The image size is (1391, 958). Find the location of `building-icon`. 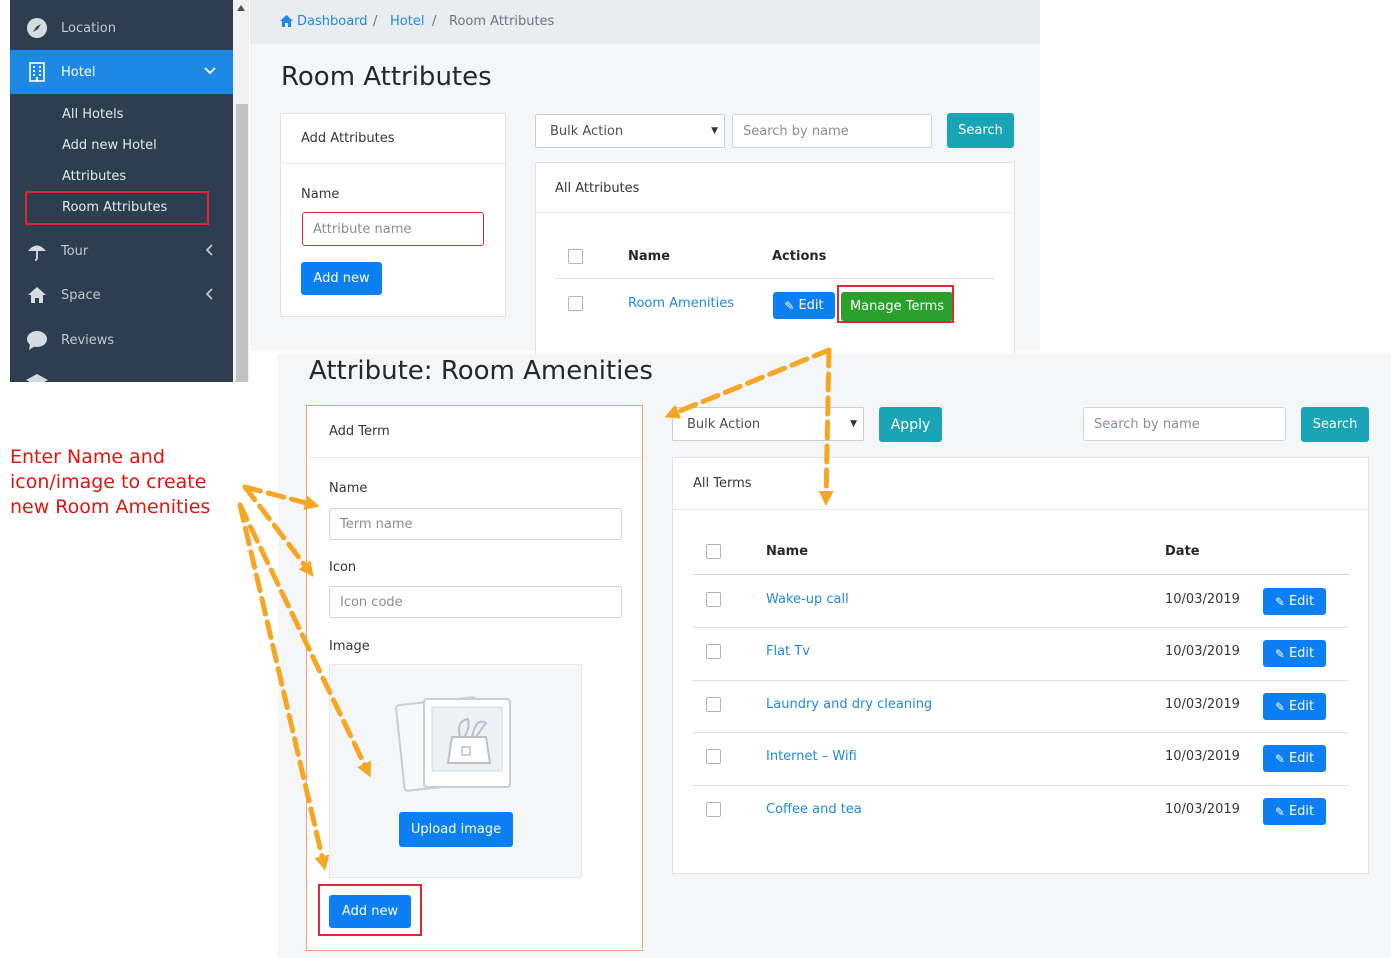

building-icon is located at coordinates (37, 72).